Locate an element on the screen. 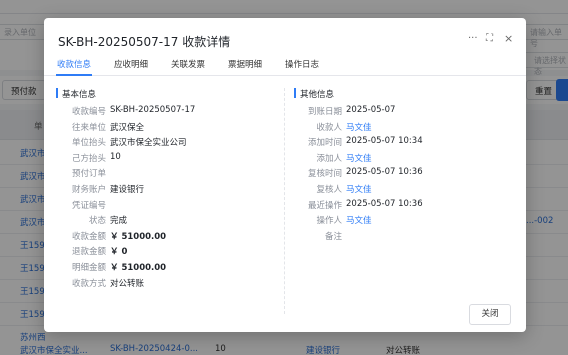  basic-info-title: 基本信息 is located at coordinates (79, 95).